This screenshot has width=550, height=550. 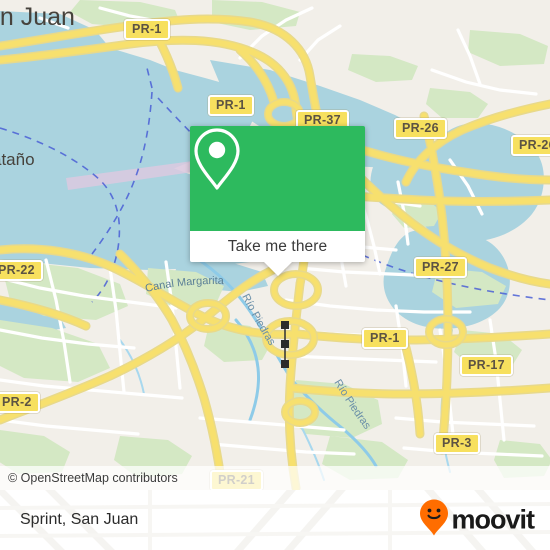 What do you see at coordinates (457, 443) in the screenshot?
I see `highway-shield-pr-3: PR-3` at bounding box center [457, 443].